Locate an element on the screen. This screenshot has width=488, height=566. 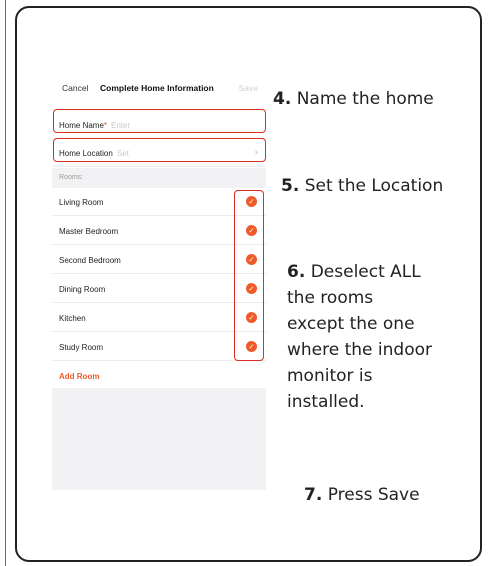
step-text-line: where the indoor is located at coordinates (359, 350).